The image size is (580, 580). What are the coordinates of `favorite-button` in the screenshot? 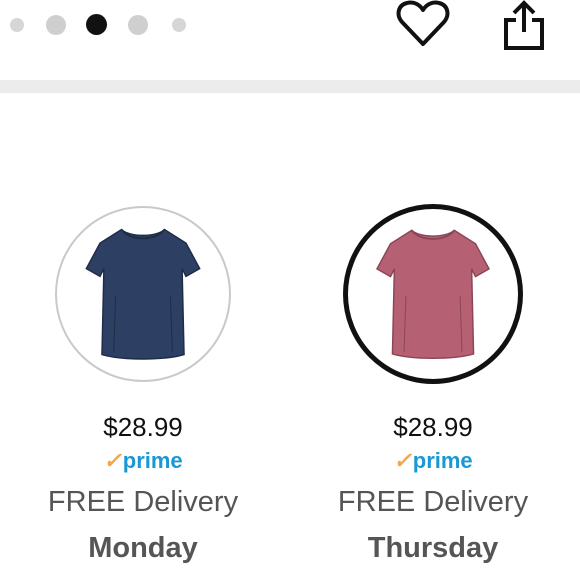 It's located at (423, 24).